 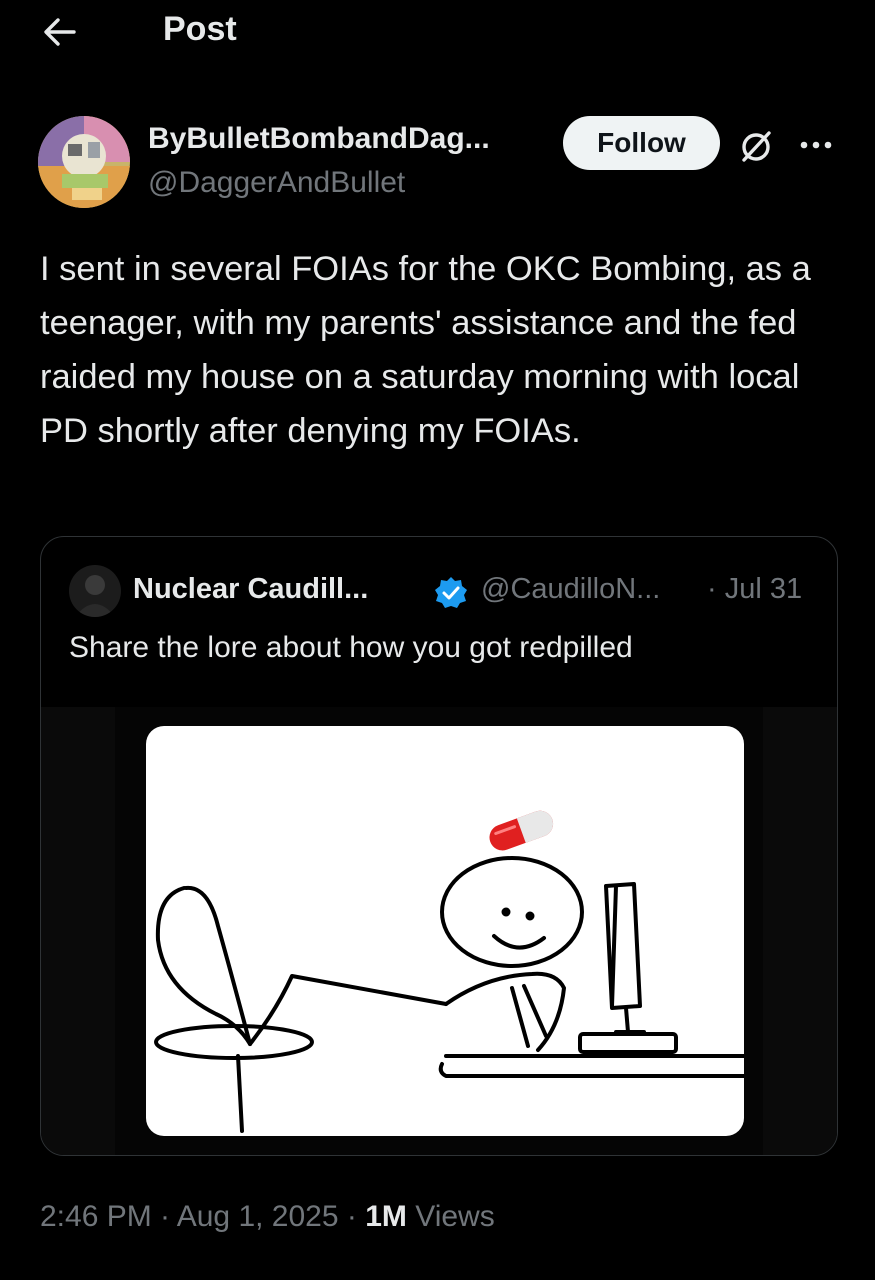 What do you see at coordinates (200, 29) in the screenshot?
I see `page-title: Post` at bounding box center [200, 29].